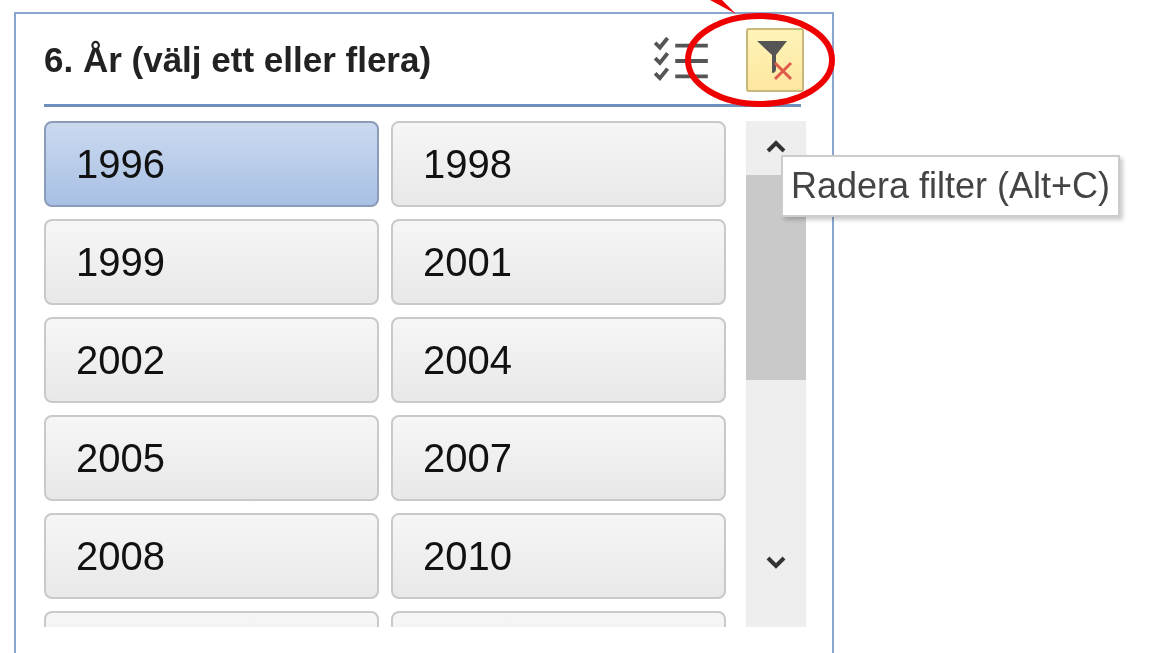 This screenshot has width=1168, height=653. What do you see at coordinates (681, 60) in the screenshot?
I see `multi-select-icon` at bounding box center [681, 60].